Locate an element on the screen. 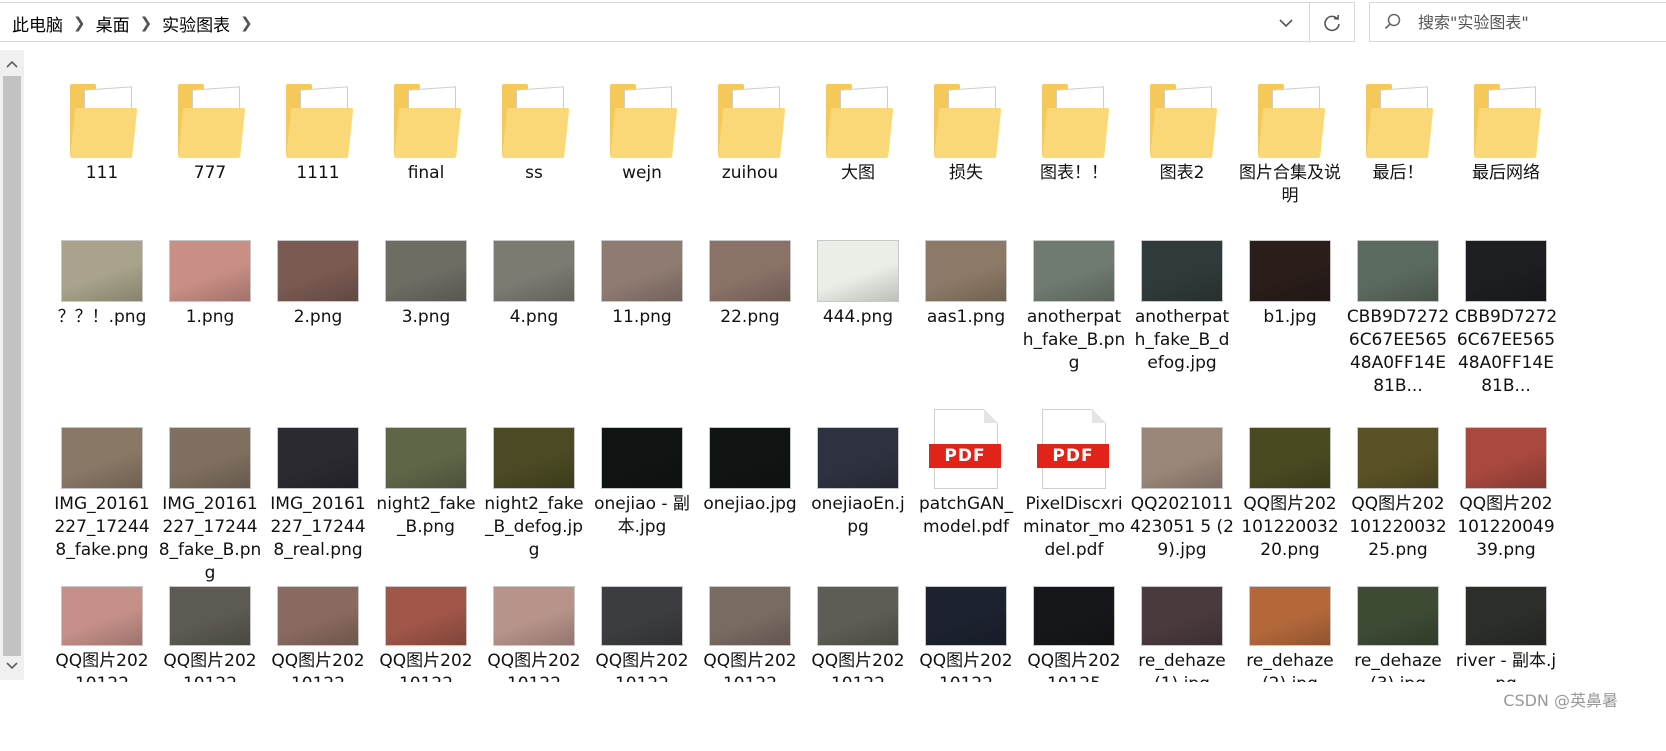 The height and width of the screenshot is (751, 1666). pdf-file-icon: PDF is located at coordinates (965, 449).